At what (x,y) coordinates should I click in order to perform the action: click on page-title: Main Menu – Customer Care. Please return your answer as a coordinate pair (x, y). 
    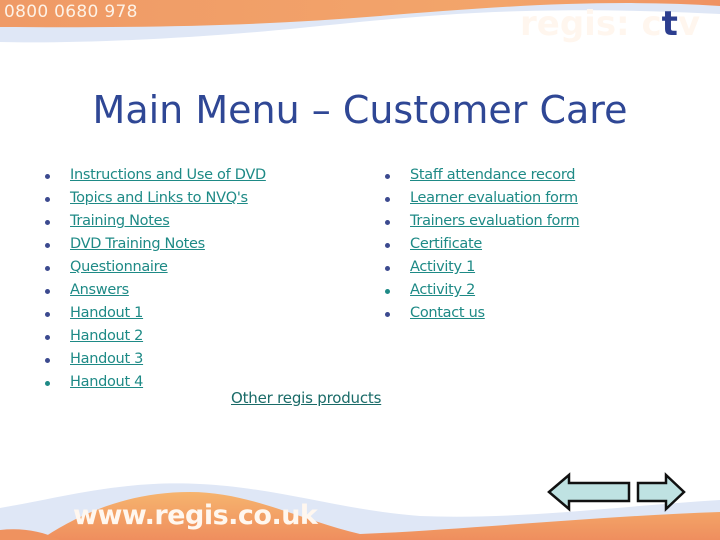
    Looking at the image, I should click on (360, 110).